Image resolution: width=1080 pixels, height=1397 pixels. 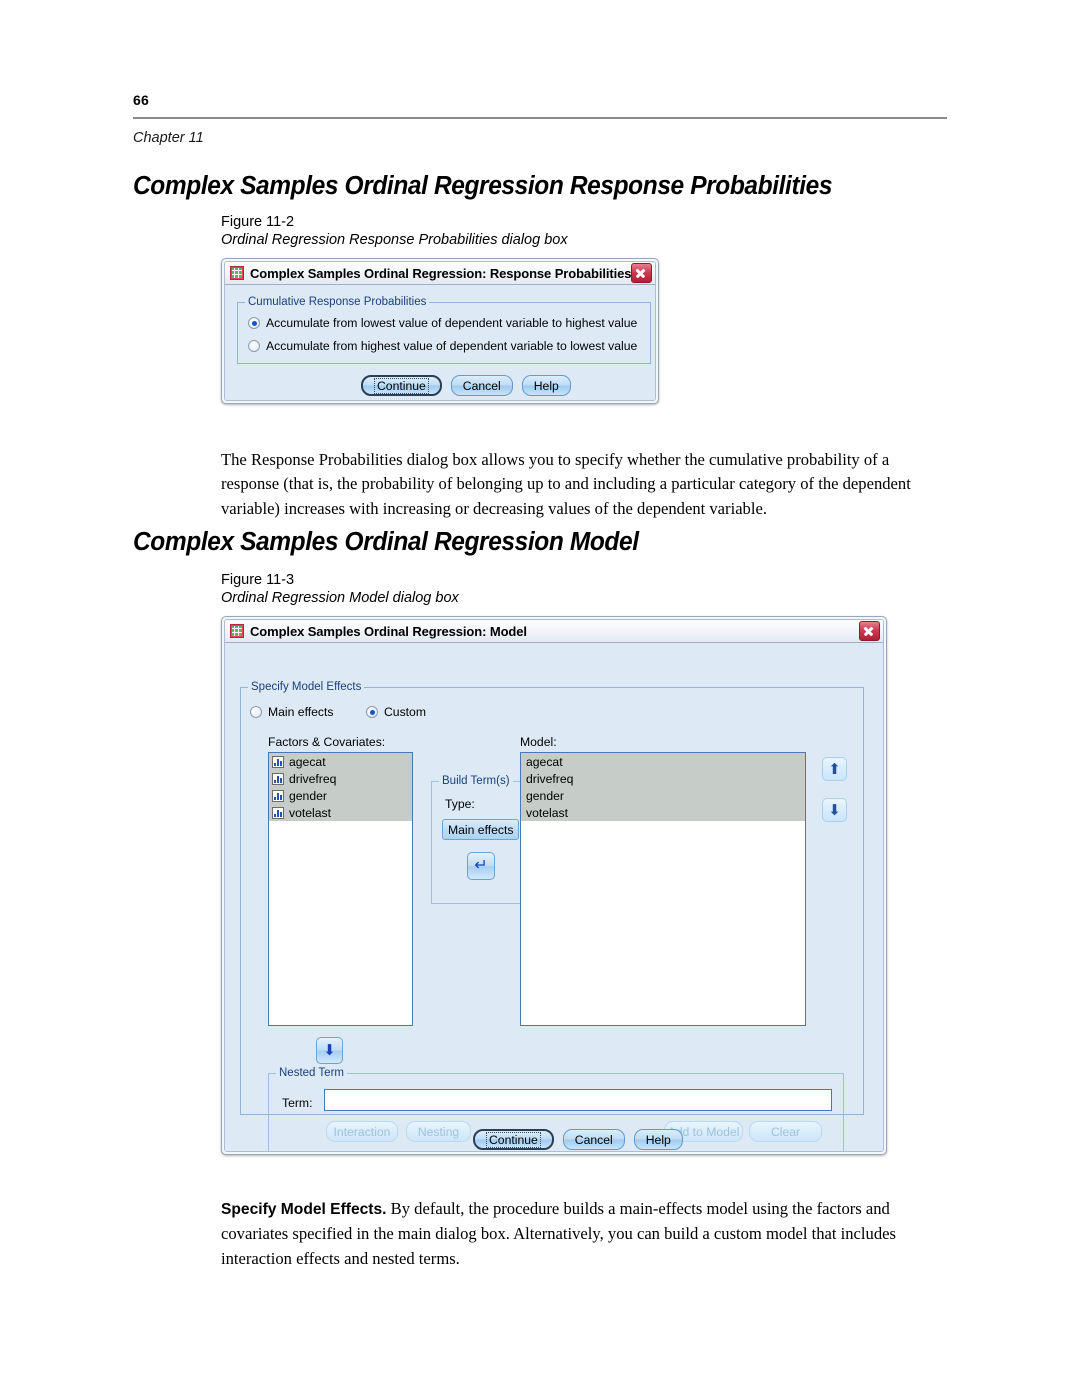 I want to click on factors-covariates-label: Factors & Covariates:, so click(x=327, y=742).